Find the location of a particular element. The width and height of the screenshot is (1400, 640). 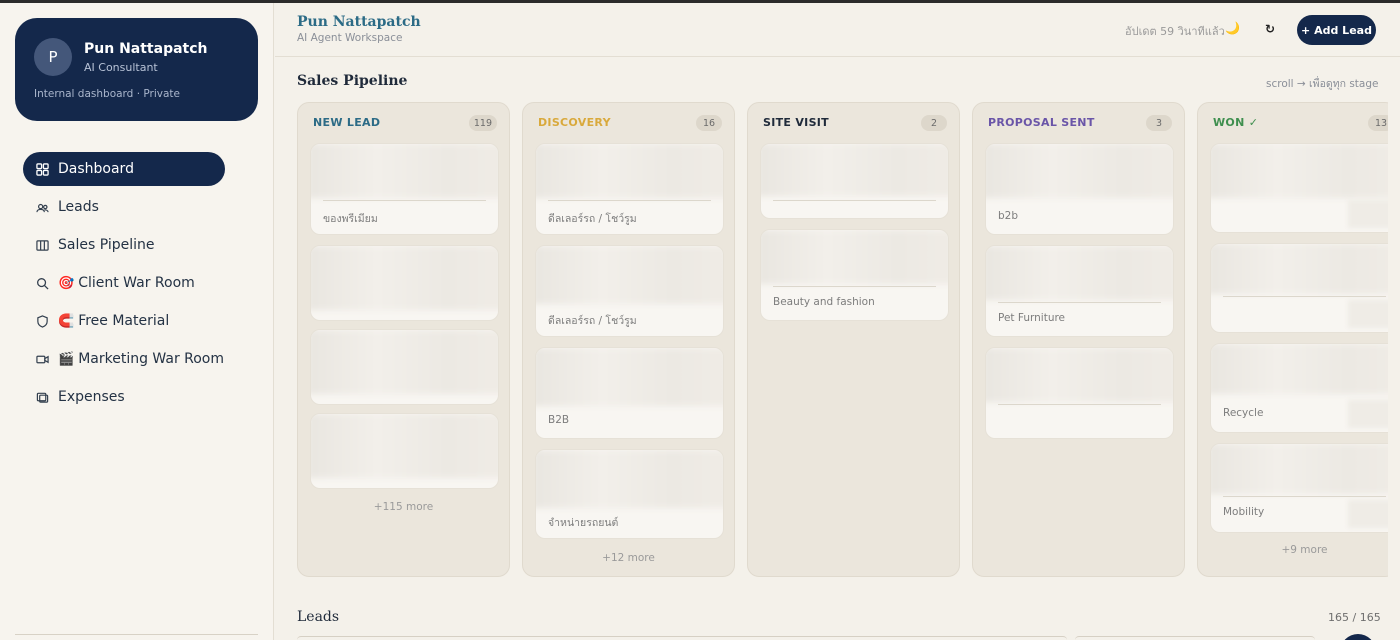

sidebar-item-dashboard: Dashboard is located at coordinates (124, 169).